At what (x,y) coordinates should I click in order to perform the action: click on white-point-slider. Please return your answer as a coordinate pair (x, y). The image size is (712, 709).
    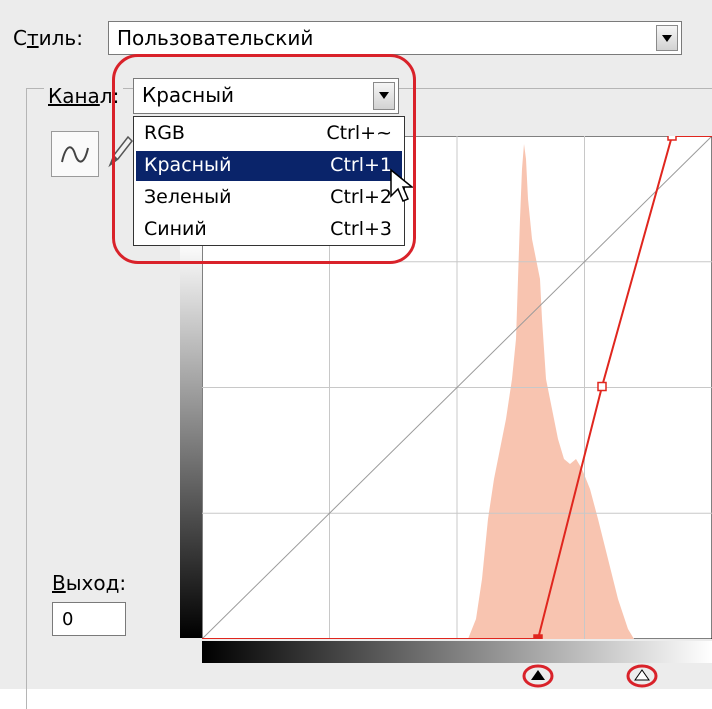
    Looking at the image, I should click on (642, 676).